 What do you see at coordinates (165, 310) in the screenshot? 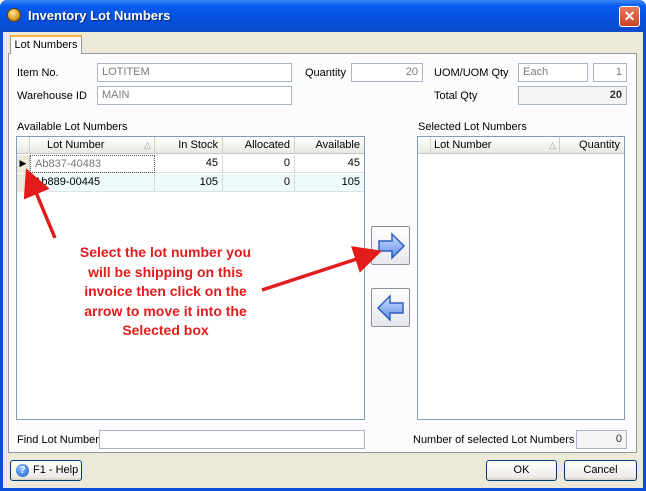
I see `annotation-line: arrow to move it into the` at bounding box center [165, 310].